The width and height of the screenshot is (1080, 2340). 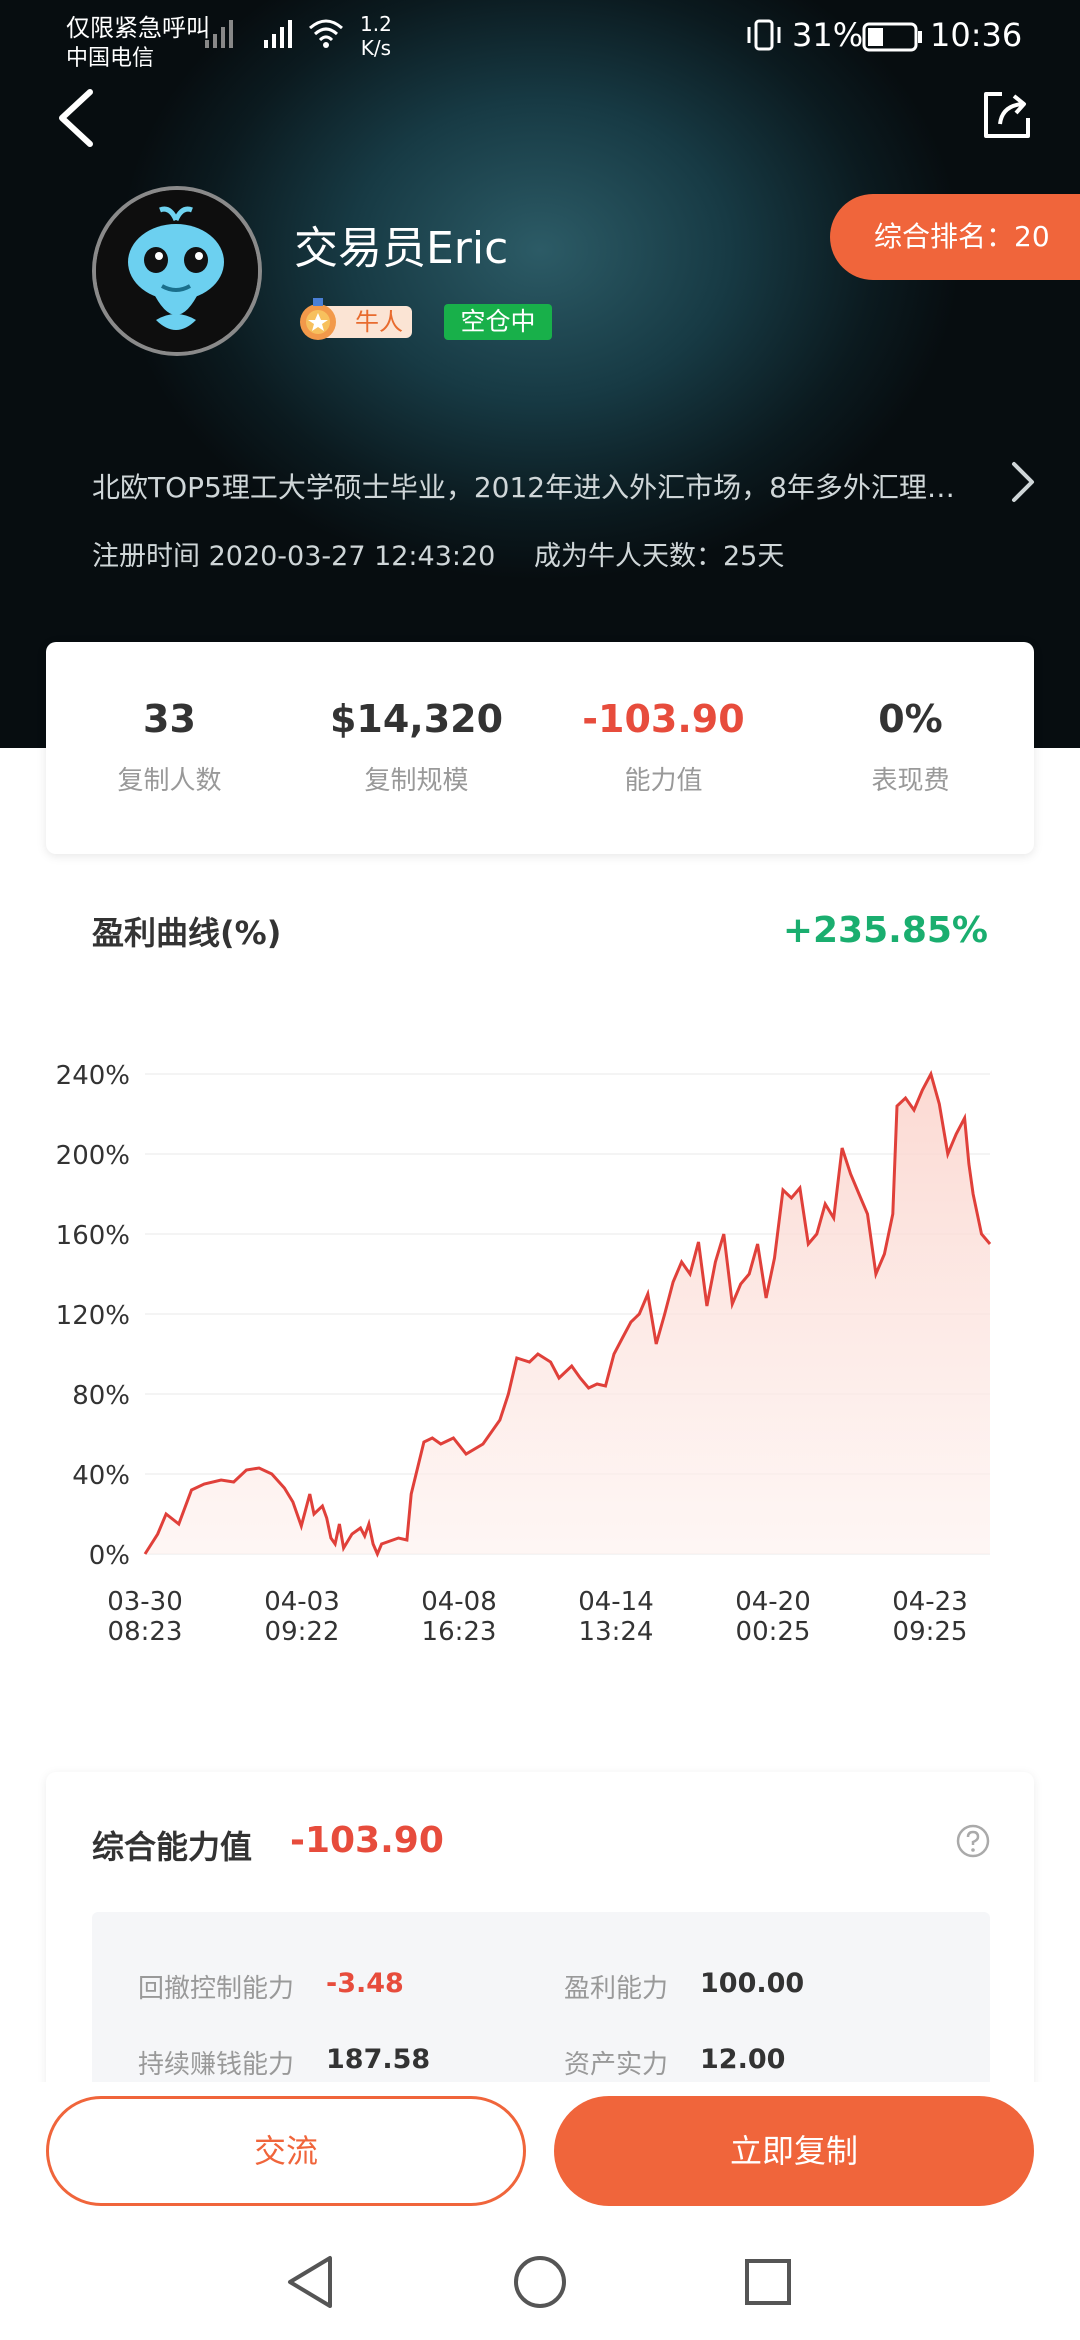 I want to click on cow-days: 成为牛人天数：25天, so click(x=659, y=556).